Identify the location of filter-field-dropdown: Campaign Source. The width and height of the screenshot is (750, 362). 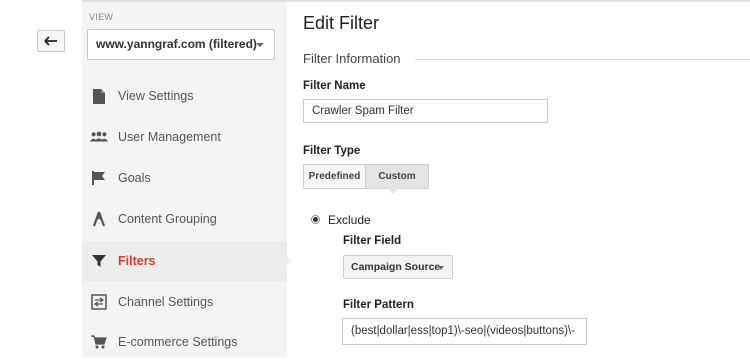
(398, 267).